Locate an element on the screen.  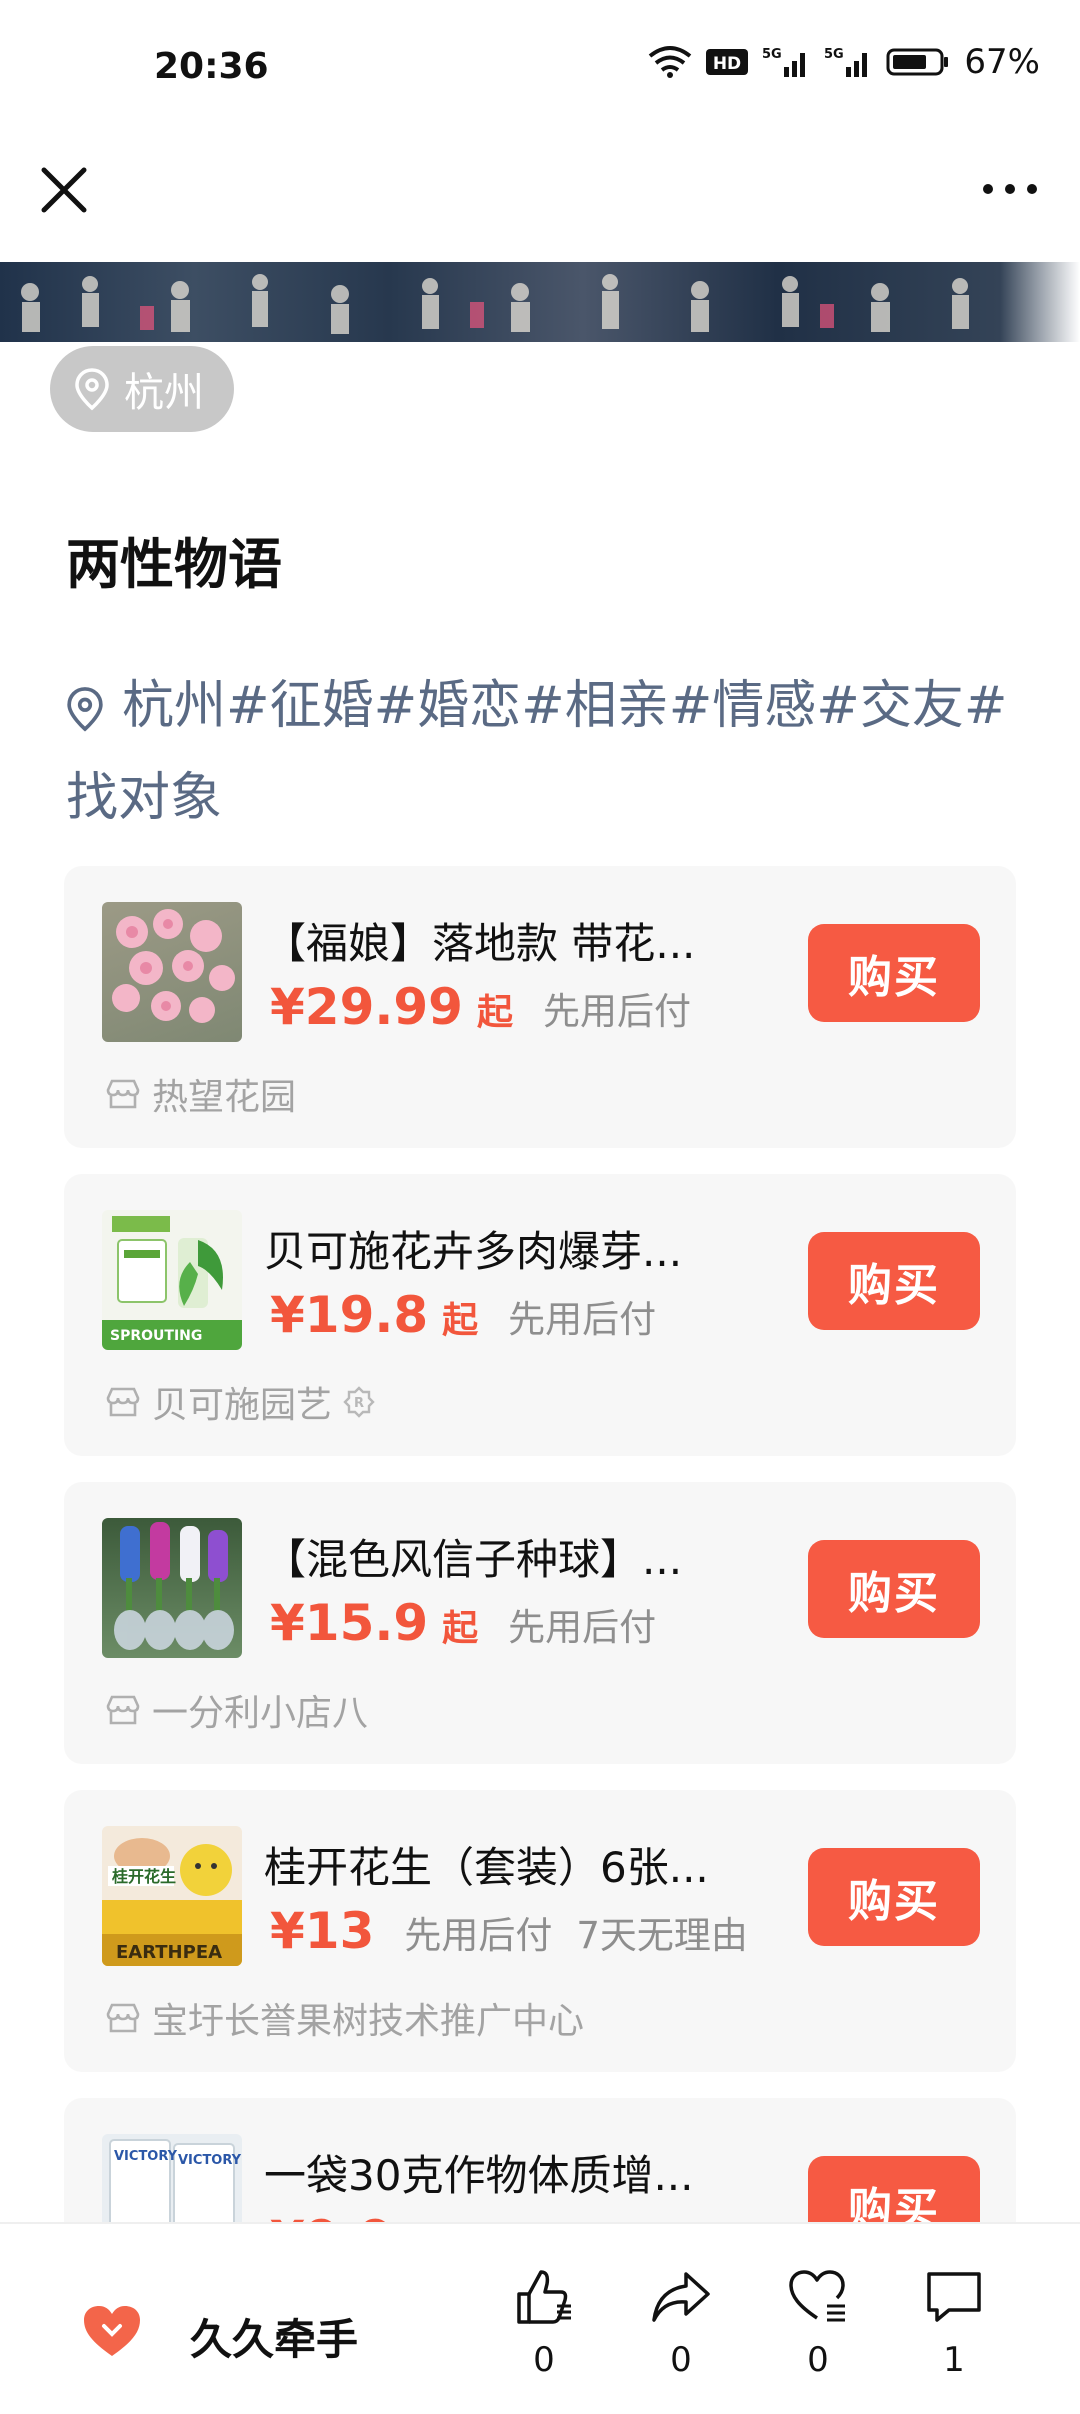
like-count: 0 is located at coordinates (544, 2360).